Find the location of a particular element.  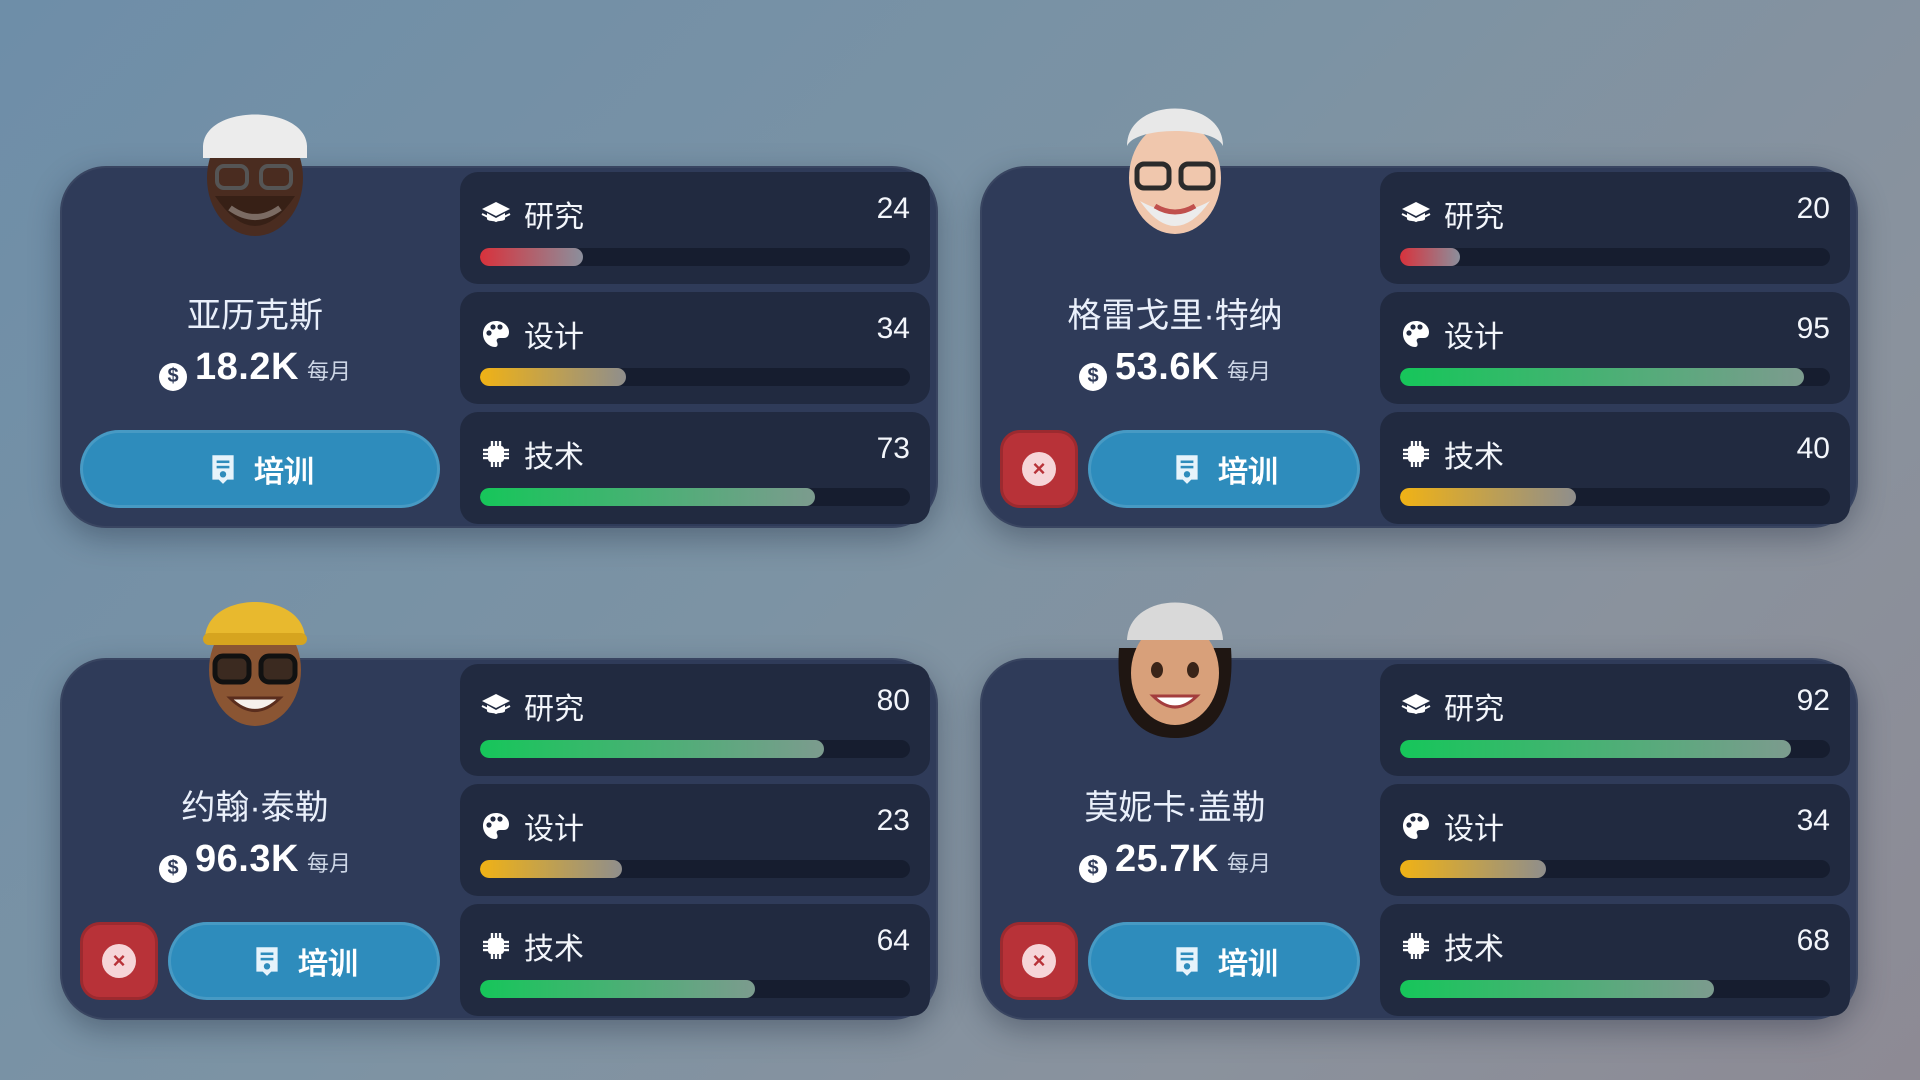

stat-tech: 技术 73 is located at coordinates (695, 468).